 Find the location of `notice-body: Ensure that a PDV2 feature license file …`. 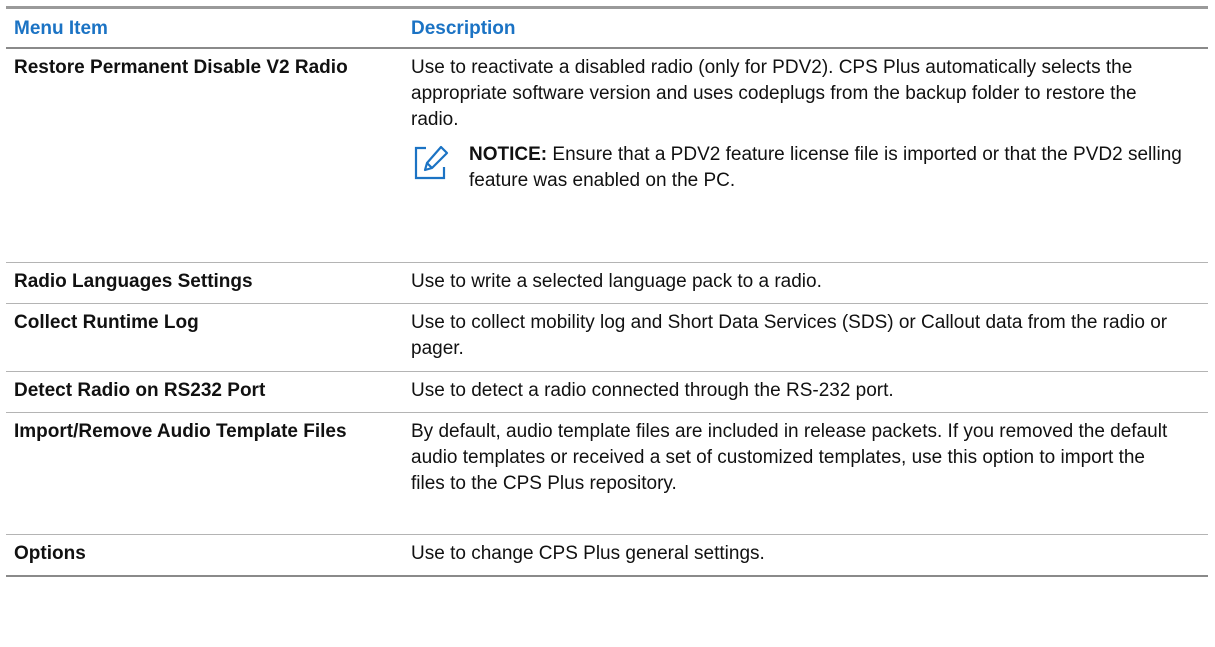

notice-body: Ensure that a PDV2 feature license file … is located at coordinates (825, 167).